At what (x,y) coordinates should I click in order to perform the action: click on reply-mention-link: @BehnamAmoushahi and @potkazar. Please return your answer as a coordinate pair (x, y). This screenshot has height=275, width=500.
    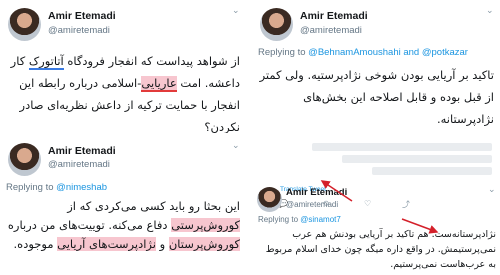
    Looking at the image, I should click on (388, 52).